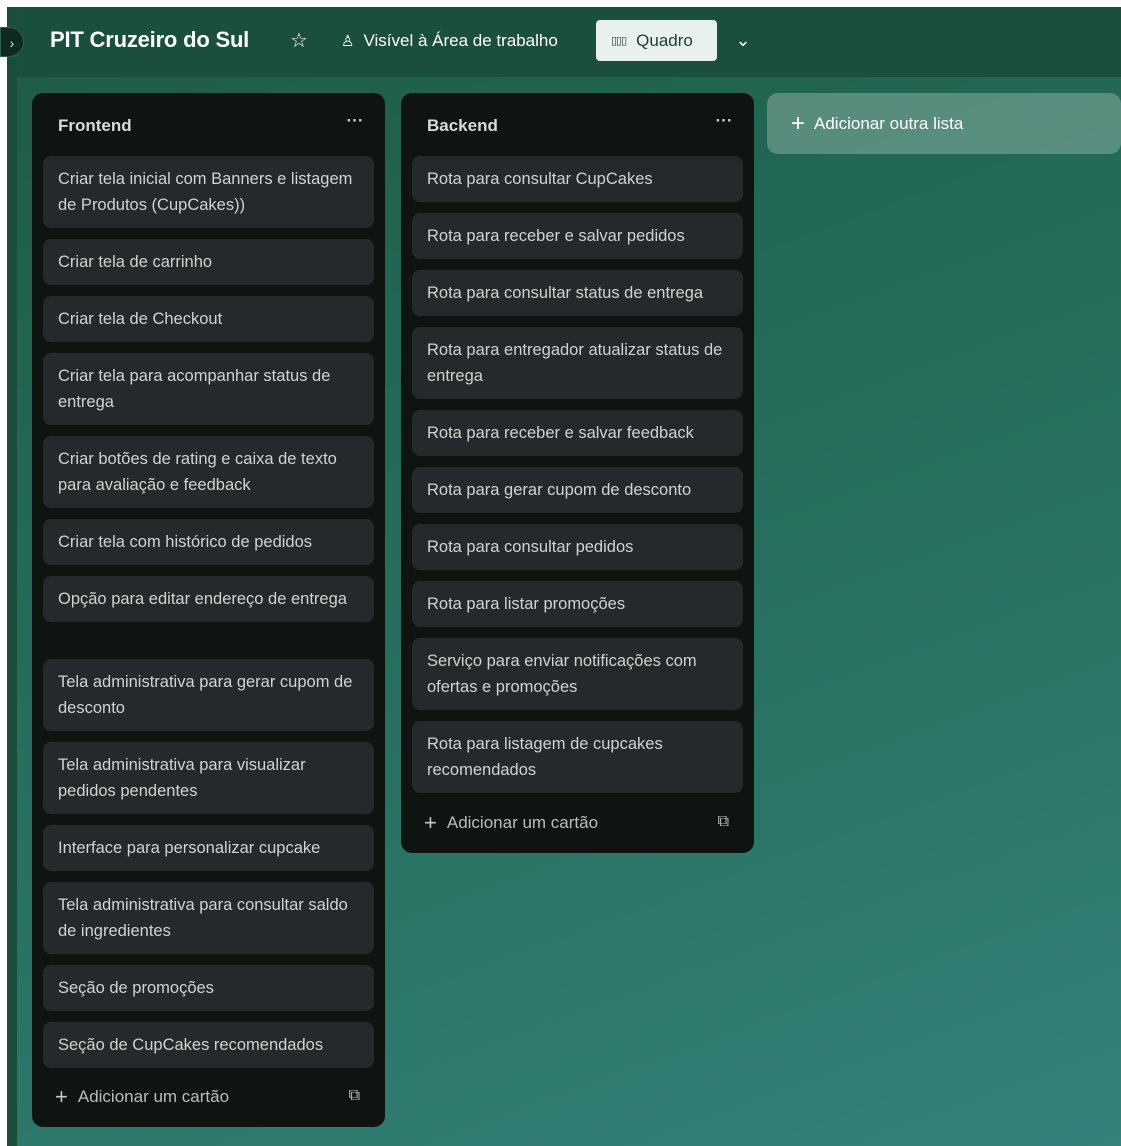 The width and height of the screenshot is (1121, 1146). What do you see at coordinates (12, 576) in the screenshot?
I see `sidebar-collapsed` at bounding box center [12, 576].